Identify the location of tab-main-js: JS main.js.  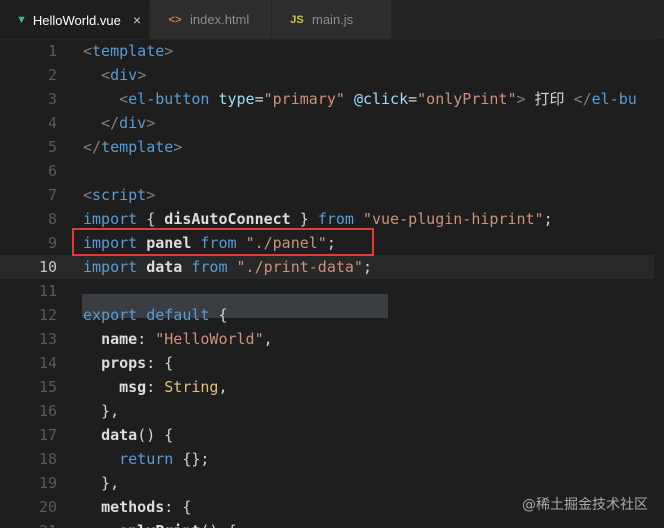
(332, 19).